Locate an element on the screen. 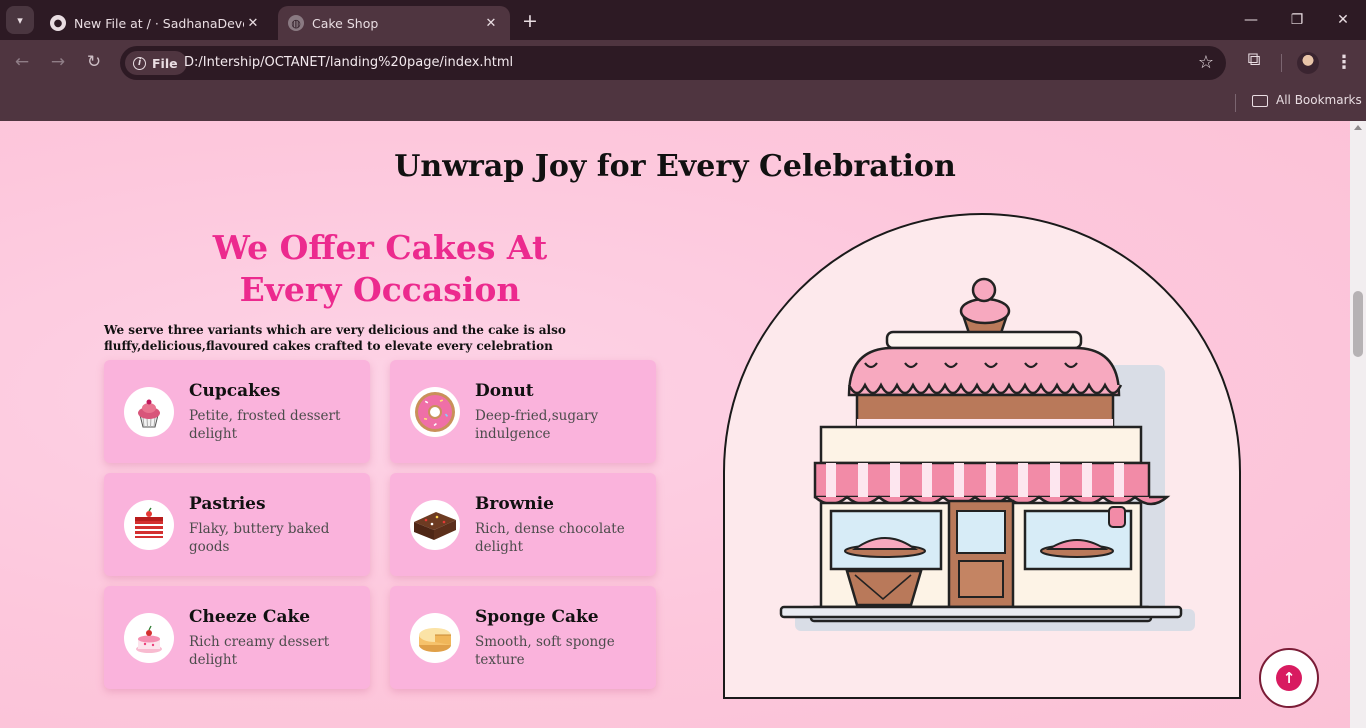  card-title: Sponge Cake is located at coordinates (537, 617).